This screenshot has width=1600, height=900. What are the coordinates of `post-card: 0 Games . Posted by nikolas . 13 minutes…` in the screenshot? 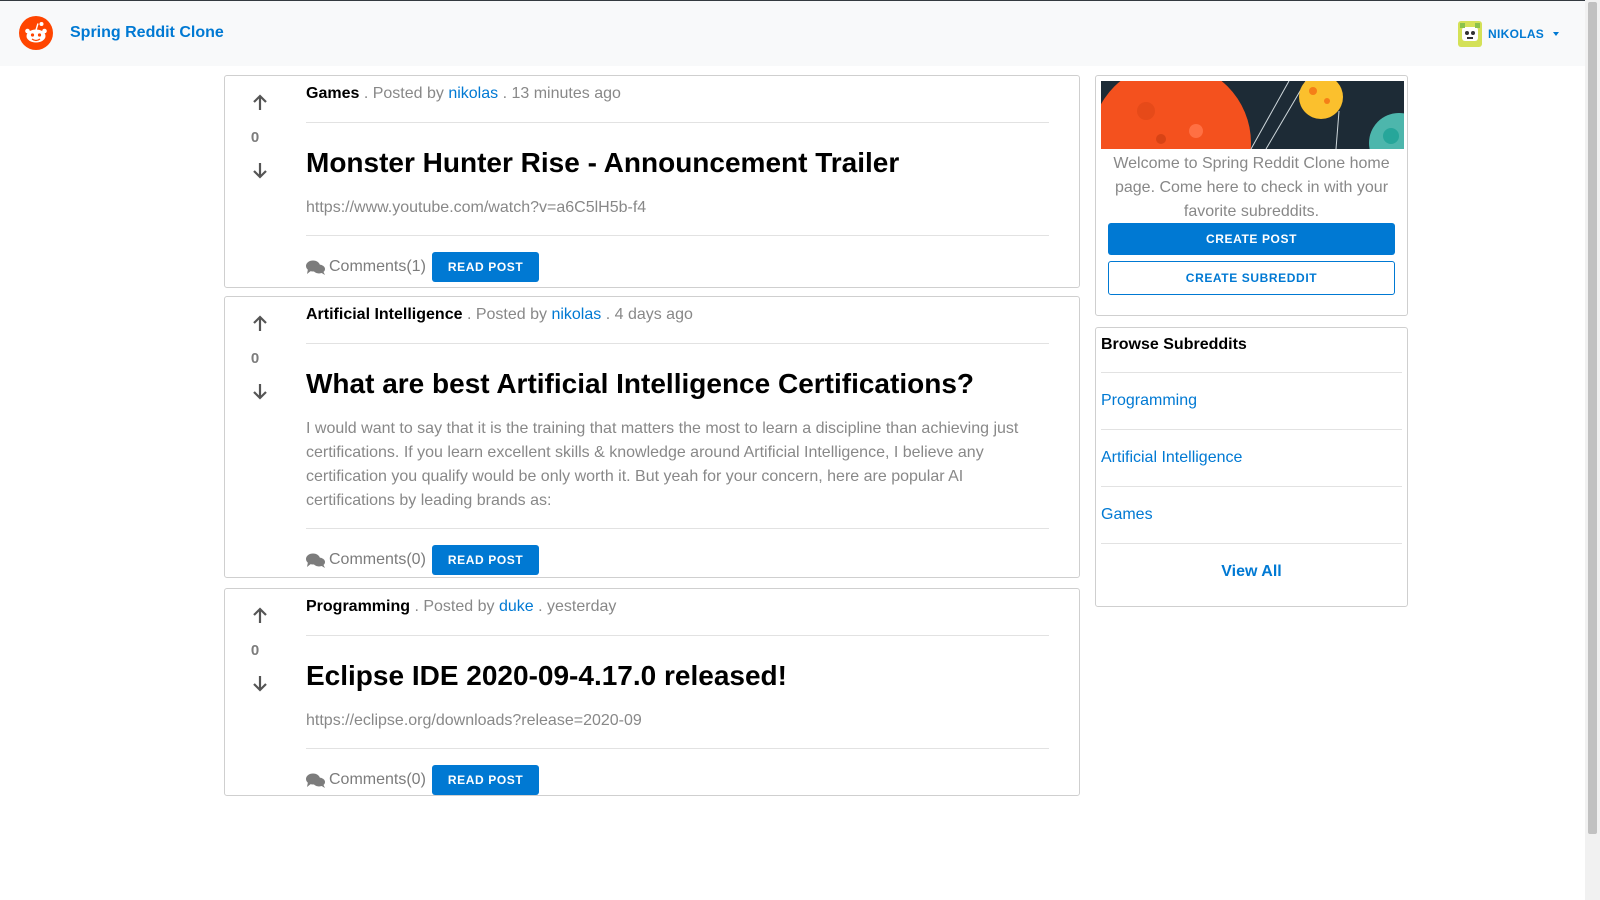 It's located at (652, 181).